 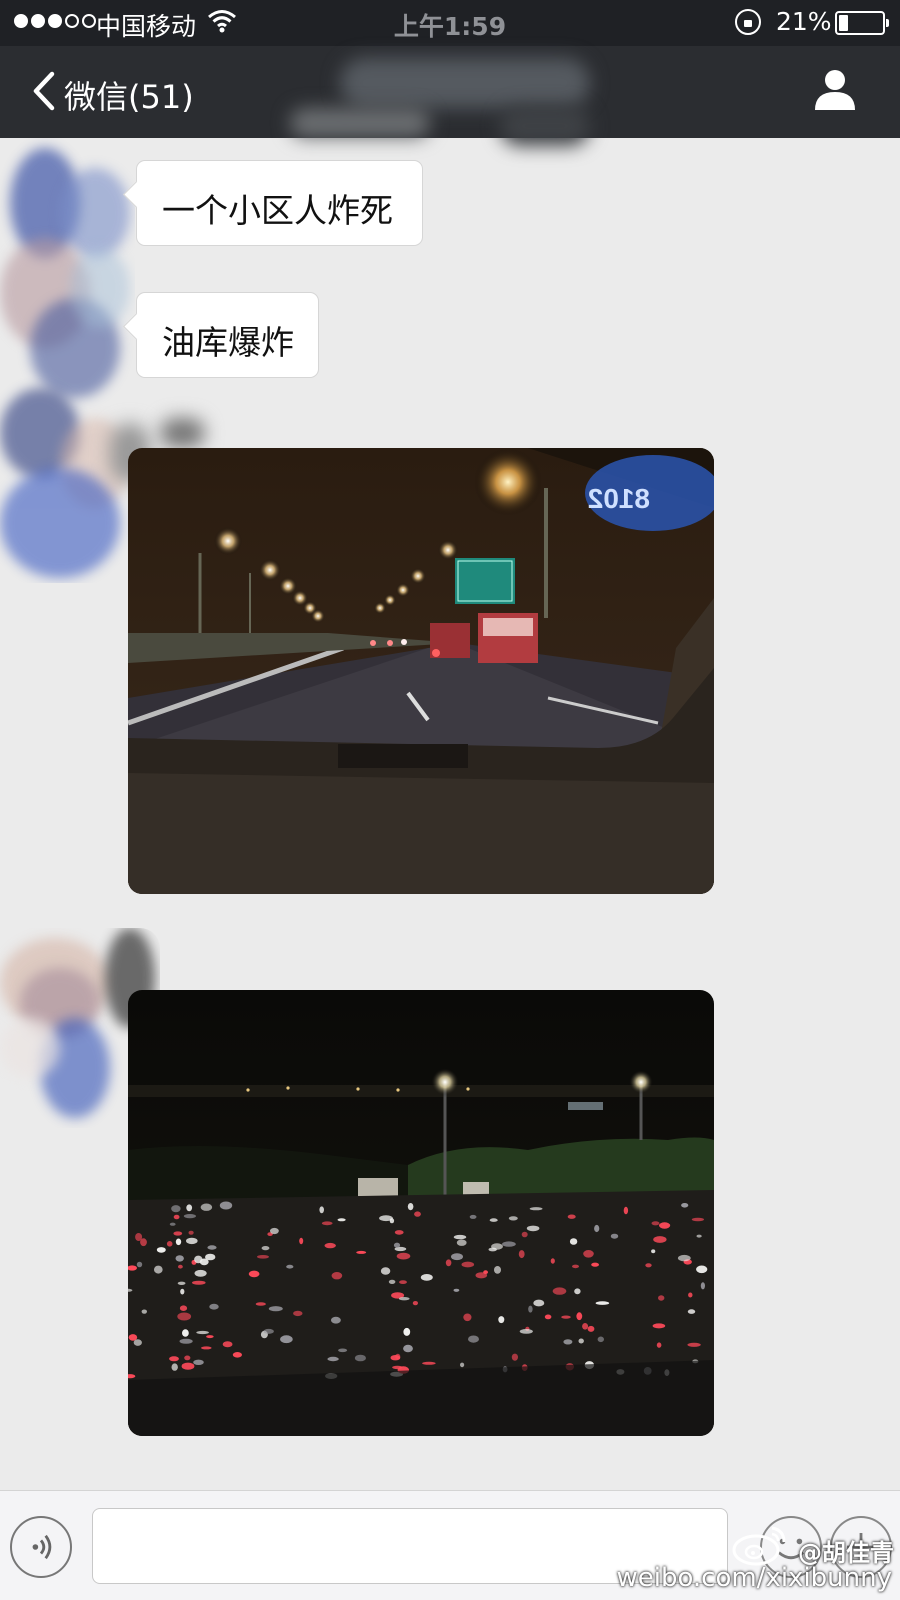 What do you see at coordinates (41, 1547) in the screenshot?
I see `voice-icon` at bounding box center [41, 1547].